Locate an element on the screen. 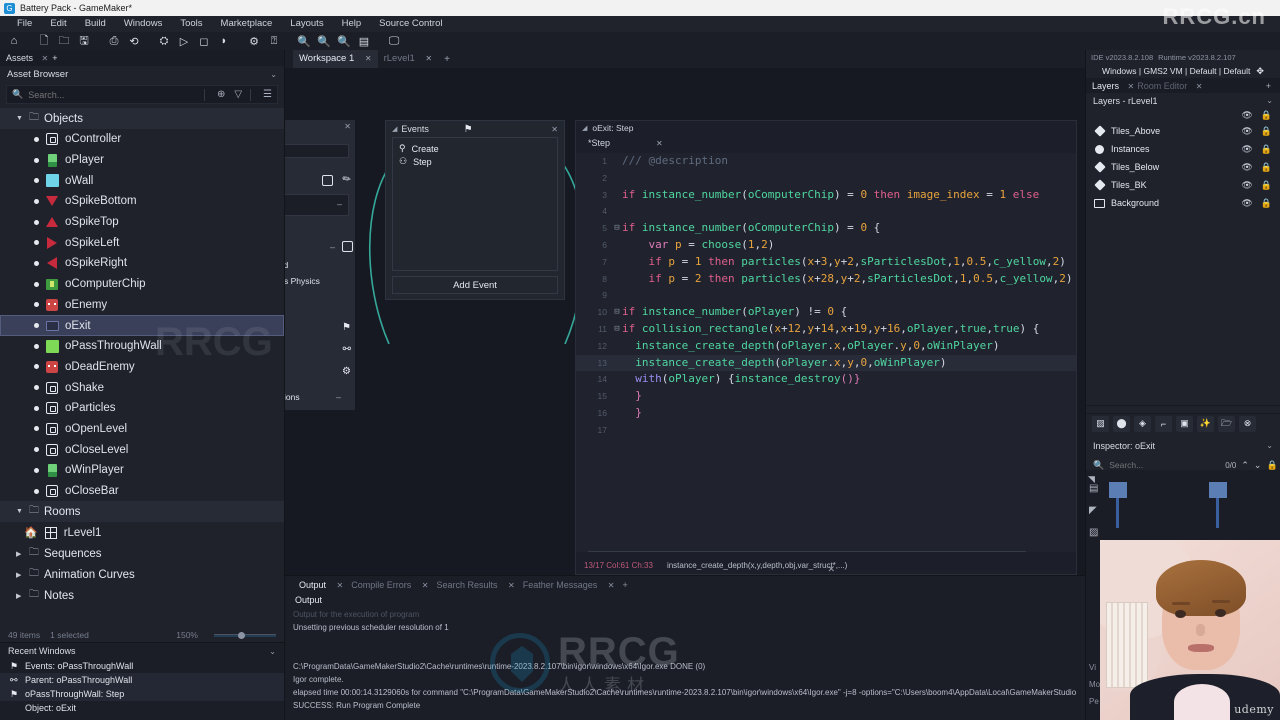 The image size is (1280, 720). tab-workspace-1: Workspace 1 ✕ is located at coordinates (335, 59).